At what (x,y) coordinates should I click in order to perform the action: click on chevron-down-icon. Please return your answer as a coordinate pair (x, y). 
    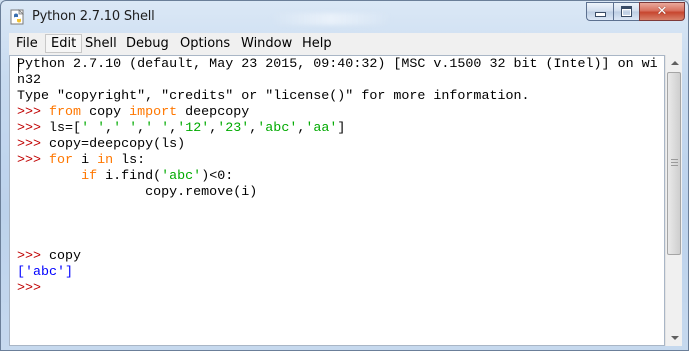
    Looking at the image, I should click on (674, 338).